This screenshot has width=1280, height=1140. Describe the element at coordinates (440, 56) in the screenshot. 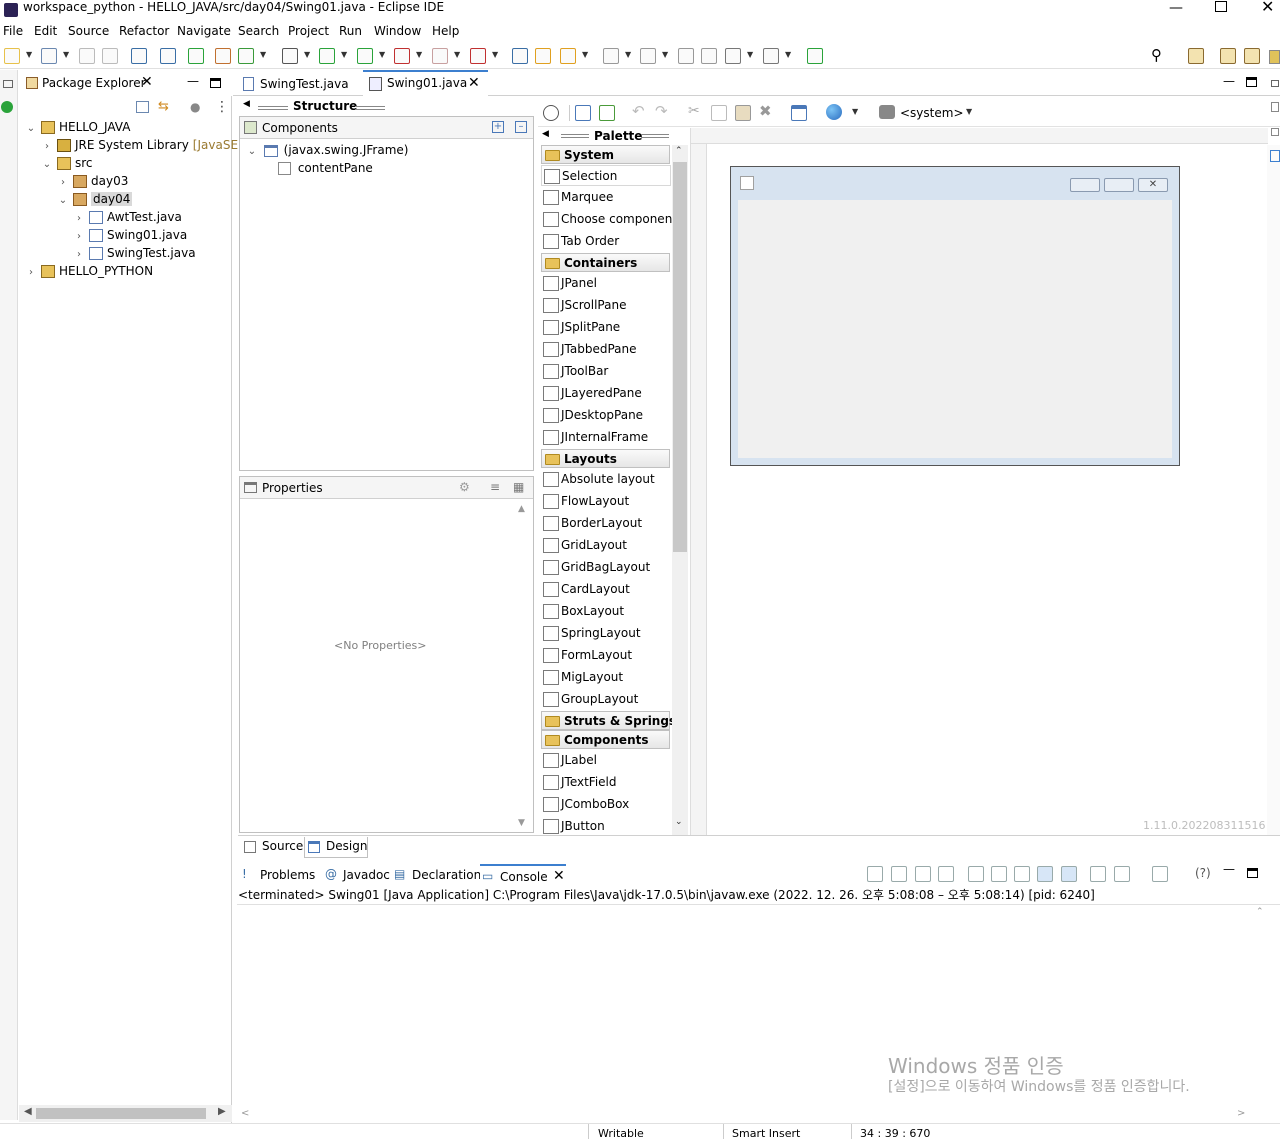

I see `stop-icon` at that location.